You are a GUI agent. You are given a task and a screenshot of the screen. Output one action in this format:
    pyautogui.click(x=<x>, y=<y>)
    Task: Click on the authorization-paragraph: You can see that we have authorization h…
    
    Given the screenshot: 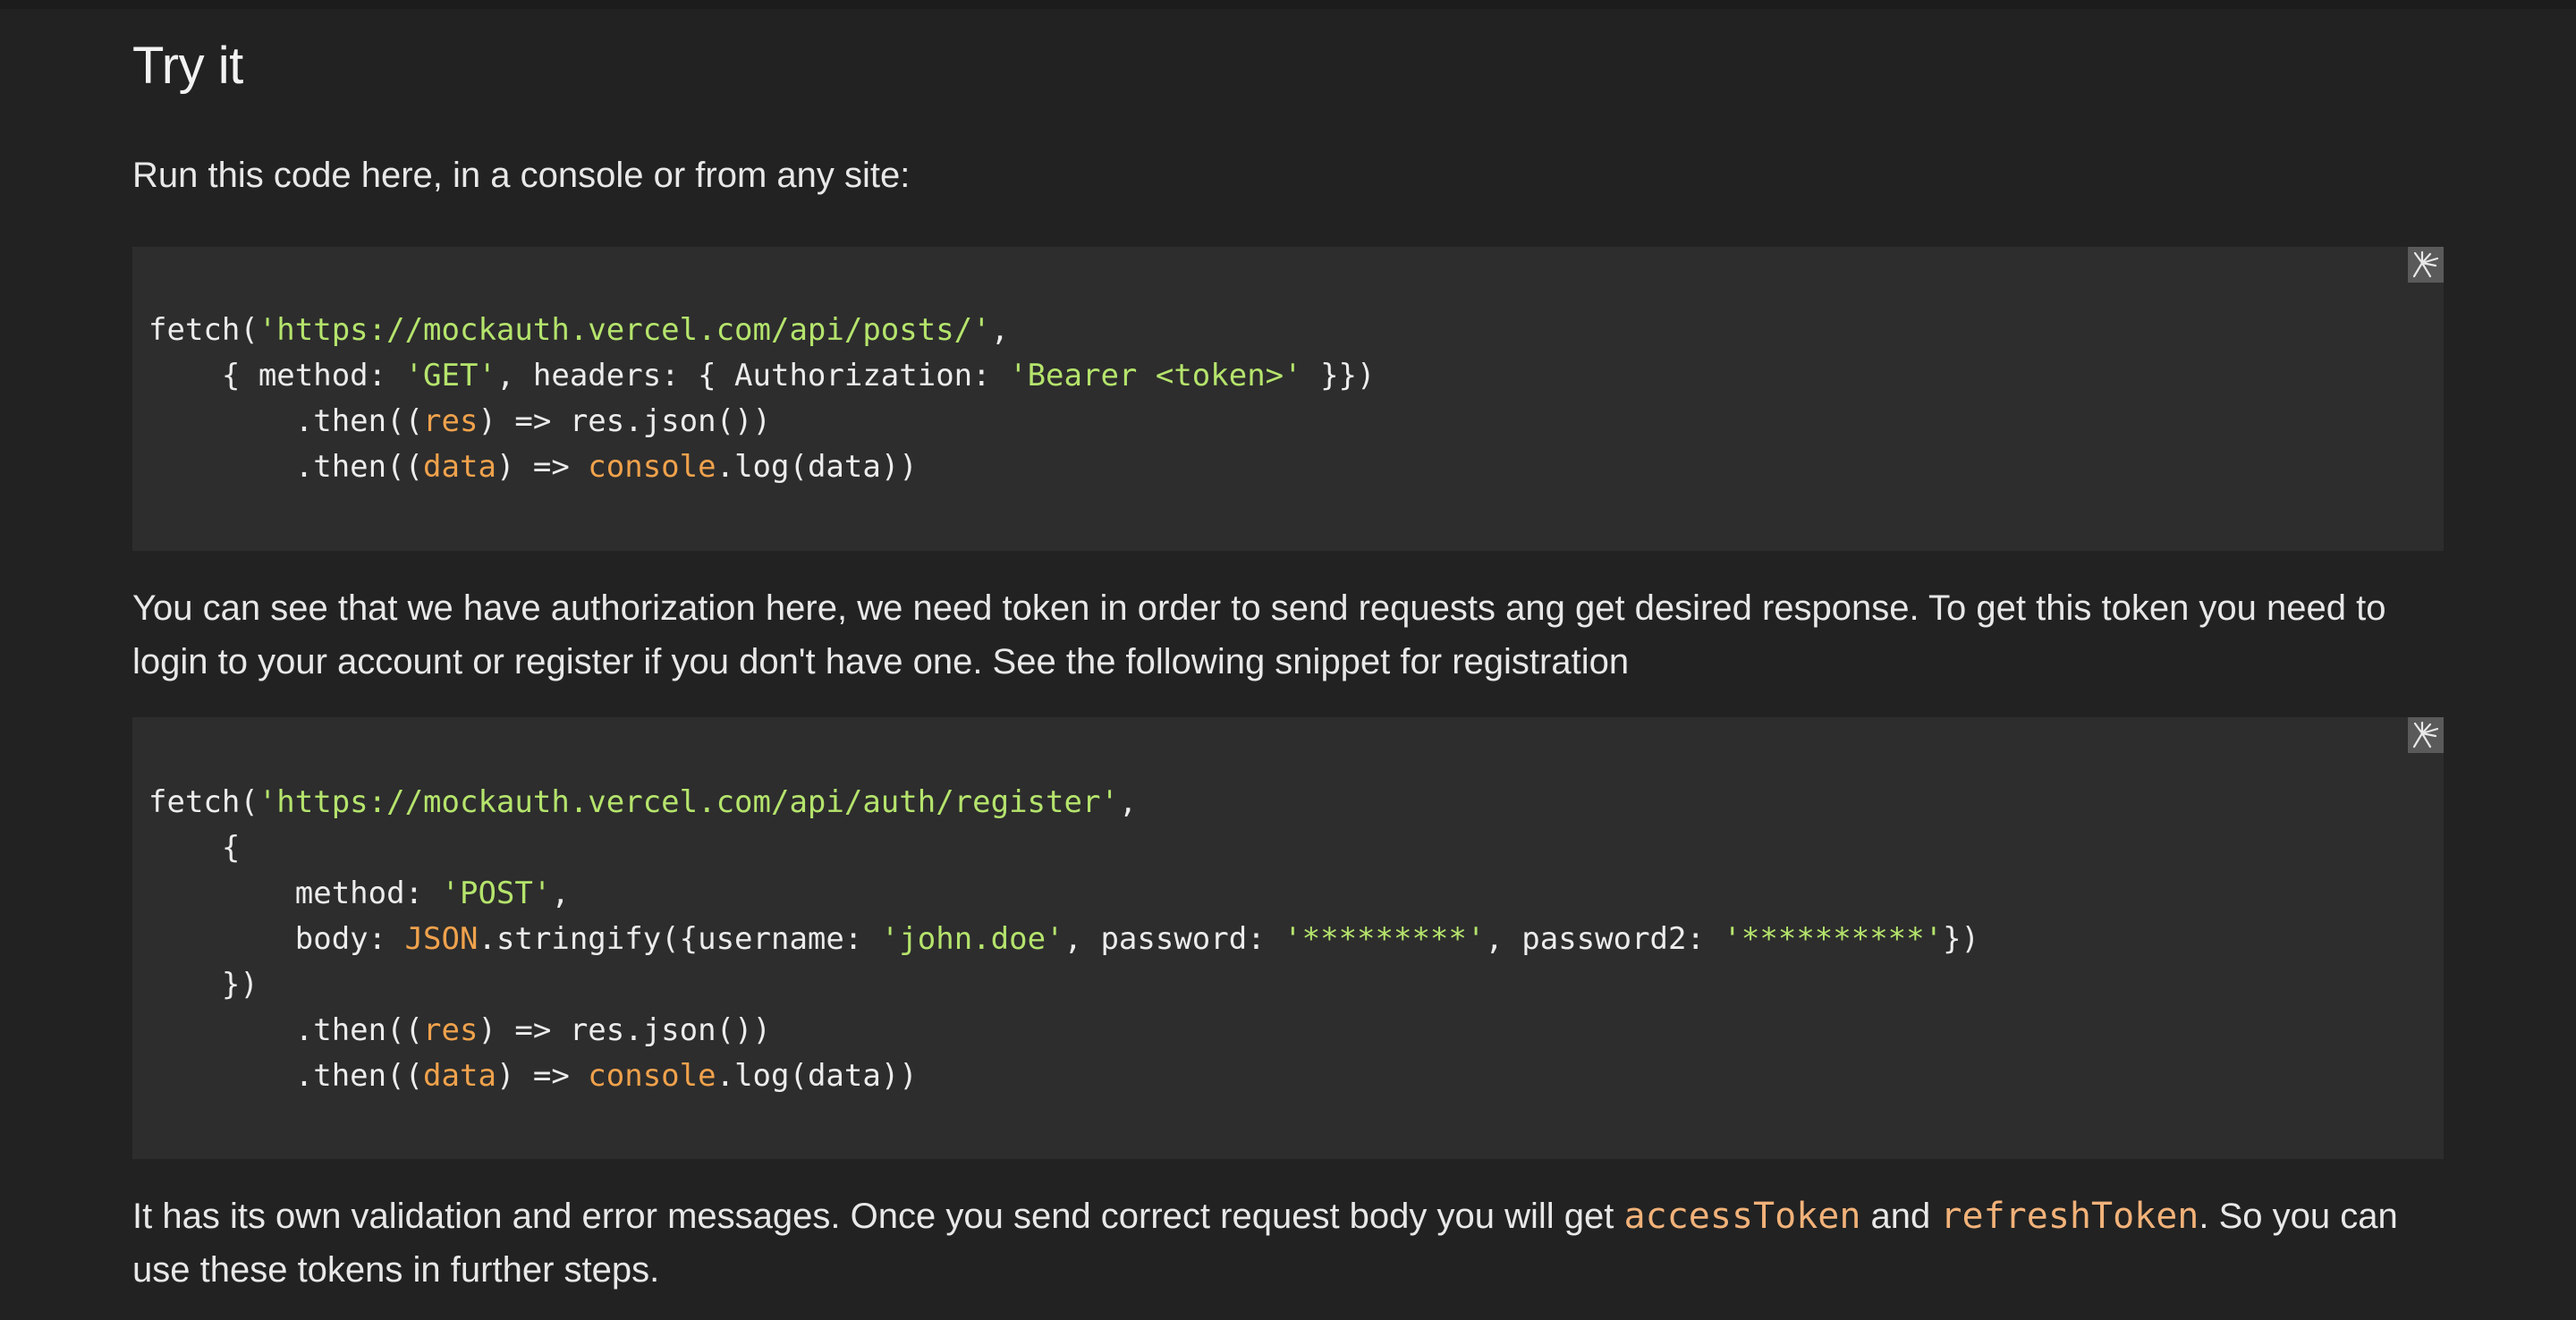 What is the action you would take?
    pyautogui.click(x=1259, y=634)
    